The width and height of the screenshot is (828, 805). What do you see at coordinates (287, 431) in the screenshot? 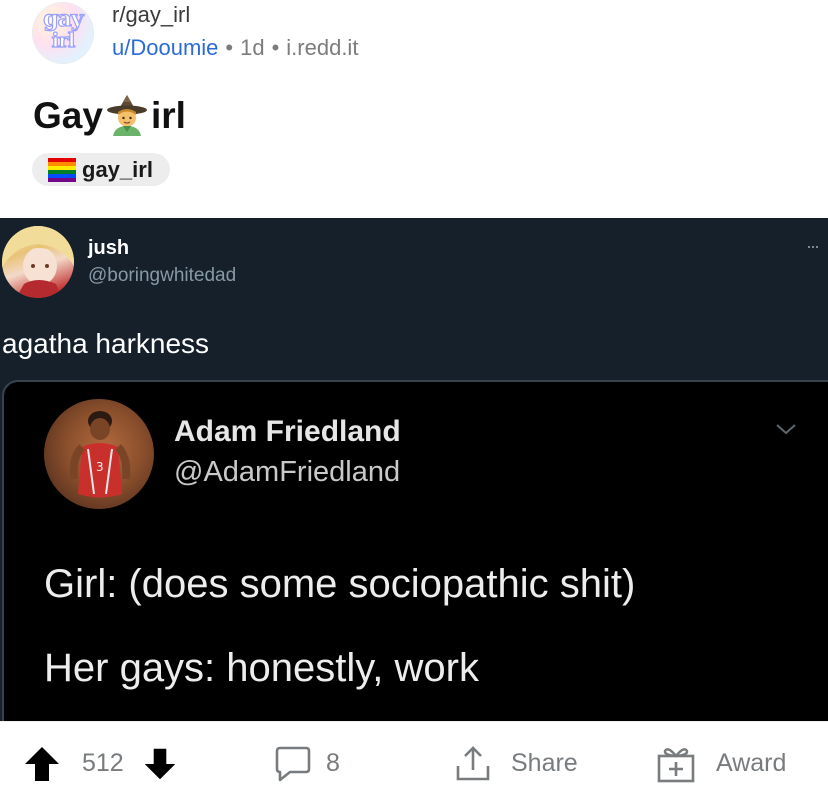
I see `quoted-tweet-author-name: Adam Friedland` at bounding box center [287, 431].